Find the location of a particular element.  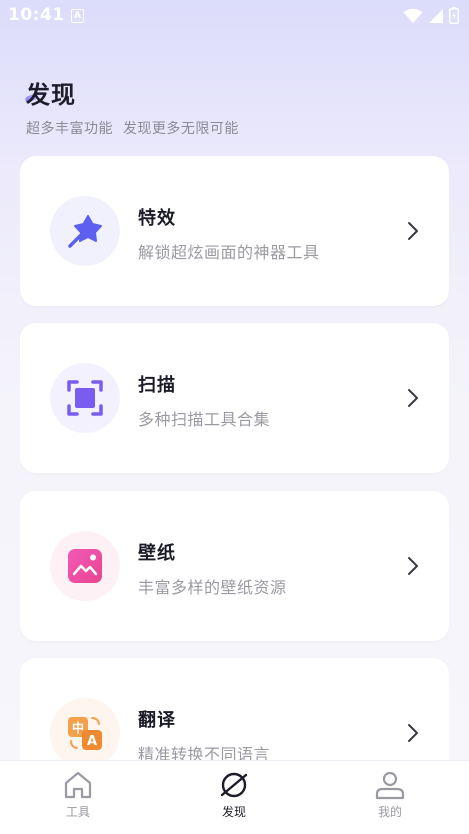

tab-label: 工具 is located at coordinates (77, 812).